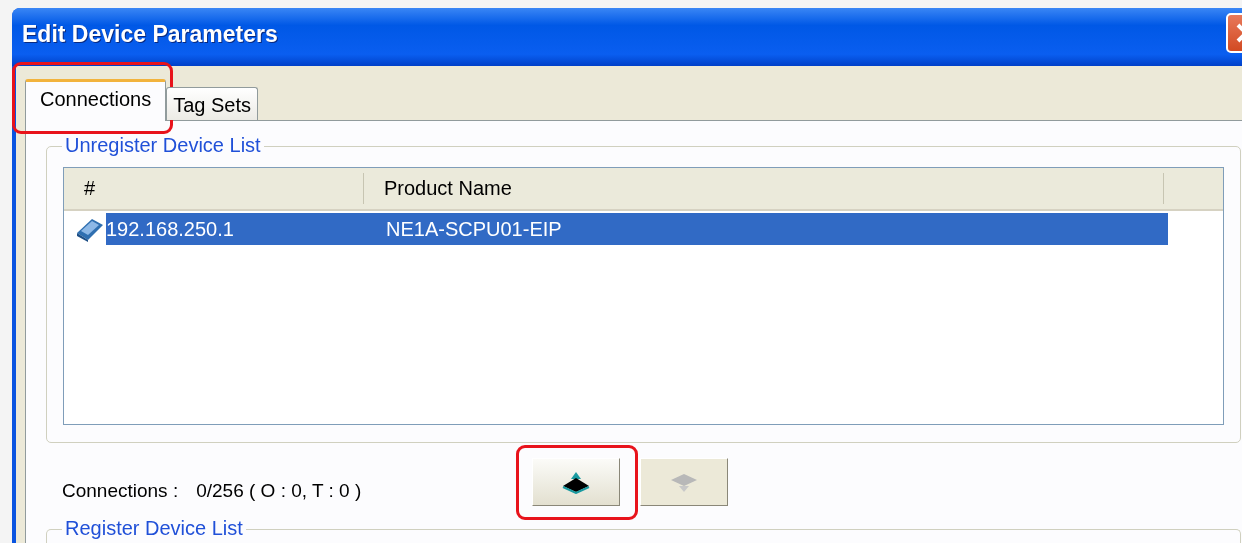 This screenshot has height=543, width=1242. I want to click on tab: Tag Sets, so click(212, 103).